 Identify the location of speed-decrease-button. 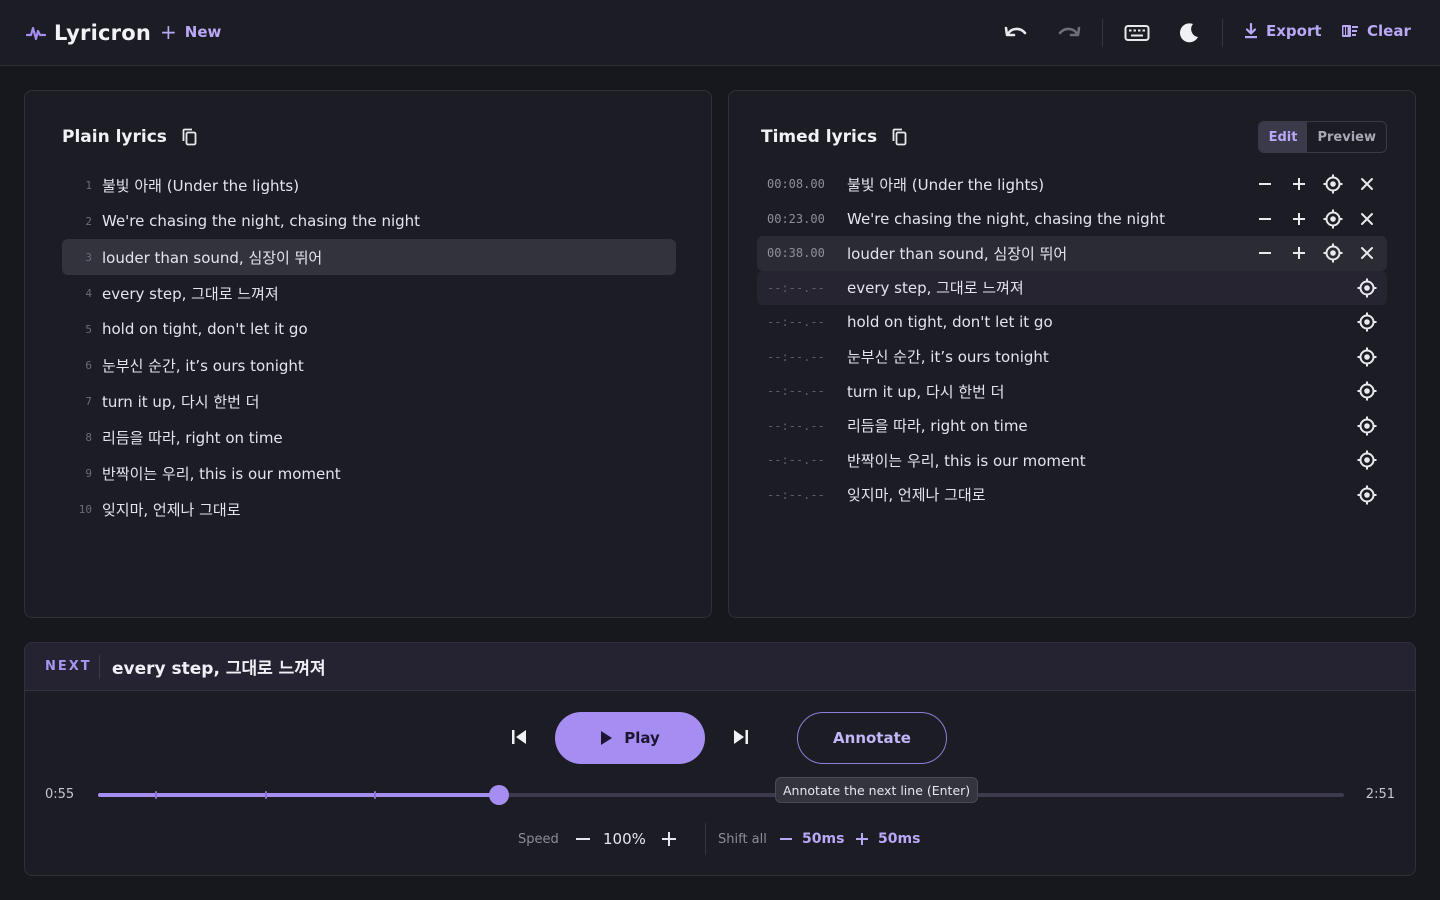
(583, 839).